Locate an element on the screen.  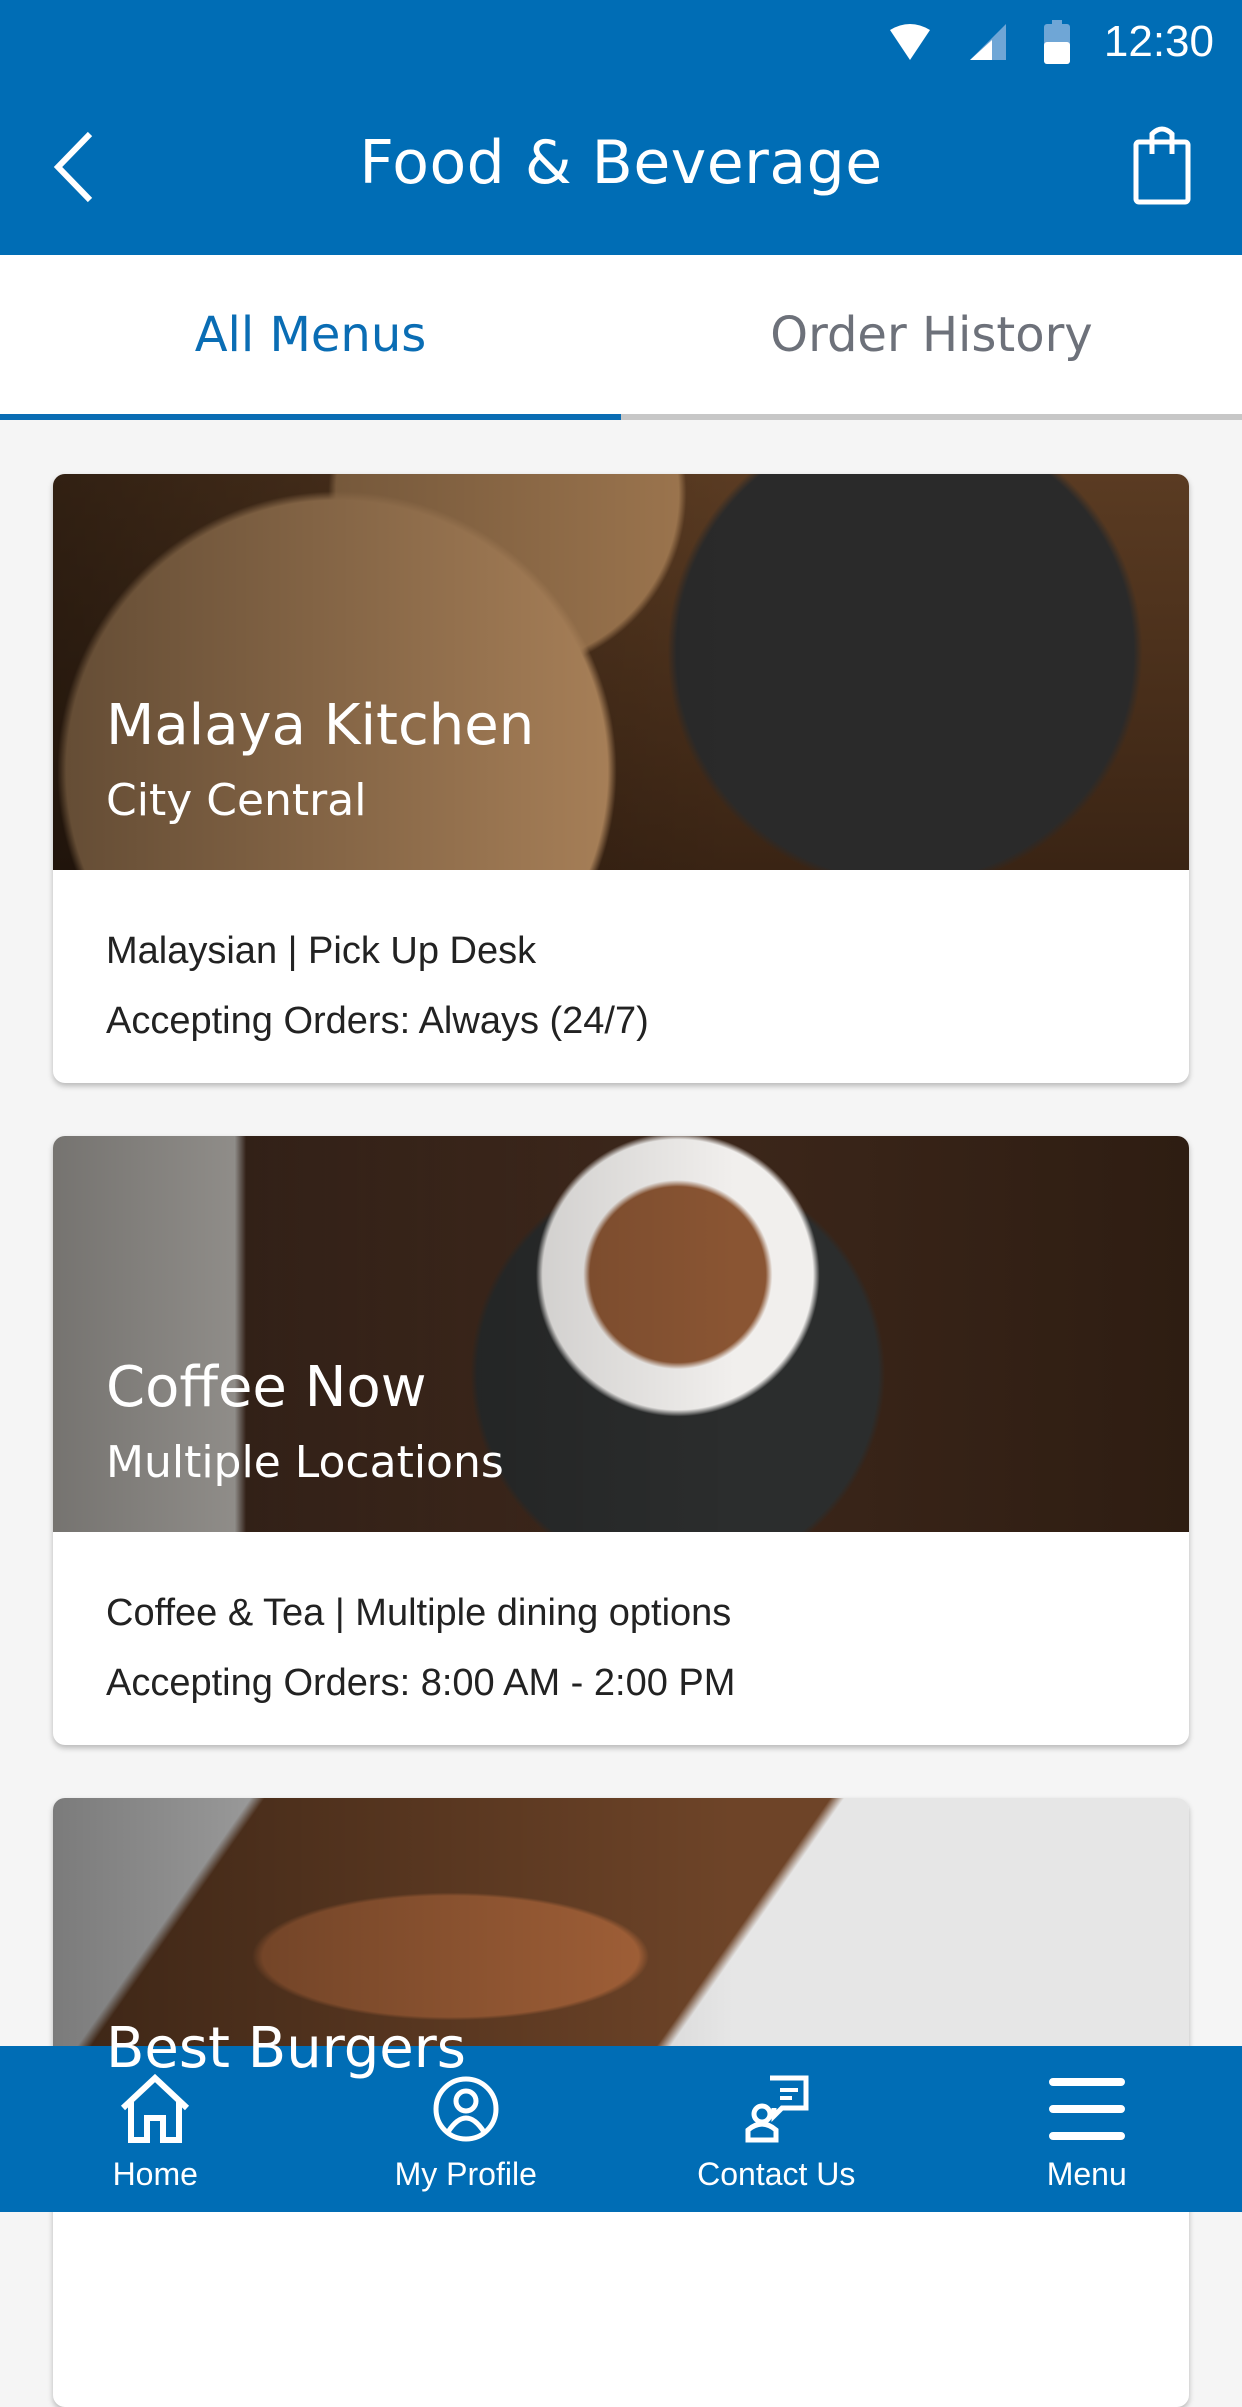
home-icon is located at coordinates (155, 2109).